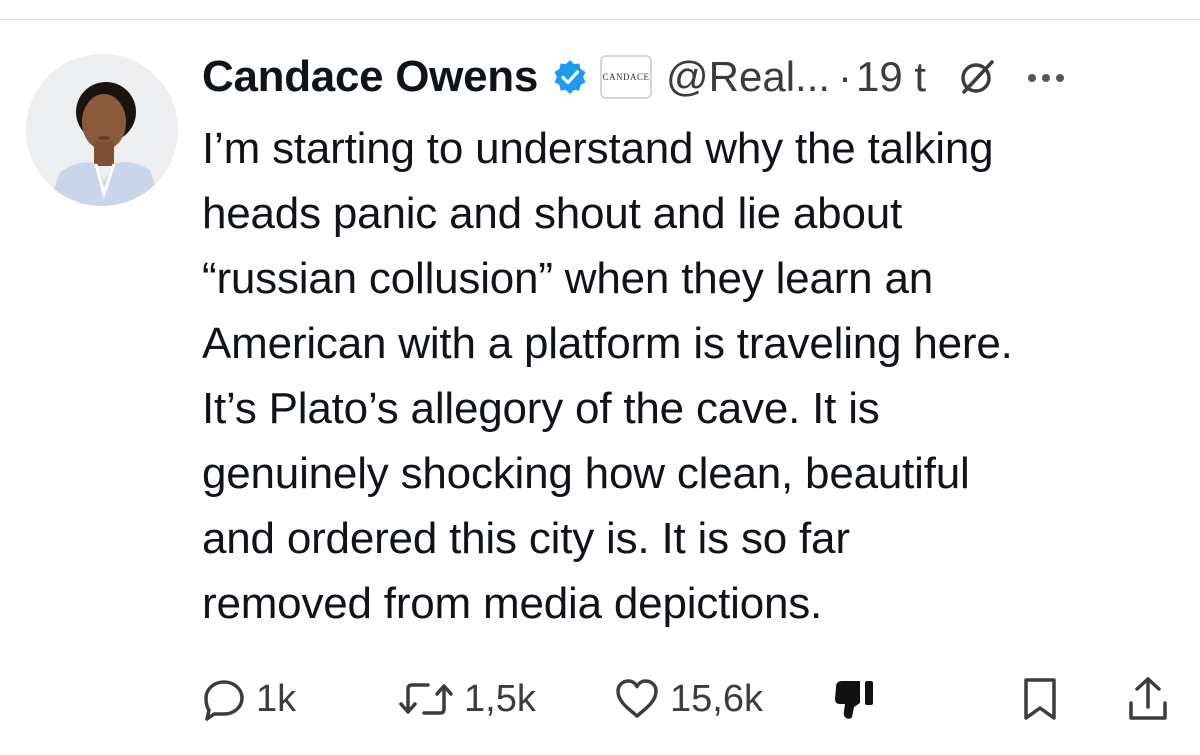  Describe the element at coordinates (500, 698) in the screenshot. I see `repost-count: 1,5k` at that location.